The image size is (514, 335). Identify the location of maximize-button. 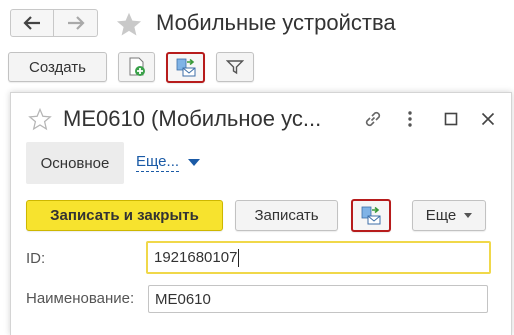
(451, 119).